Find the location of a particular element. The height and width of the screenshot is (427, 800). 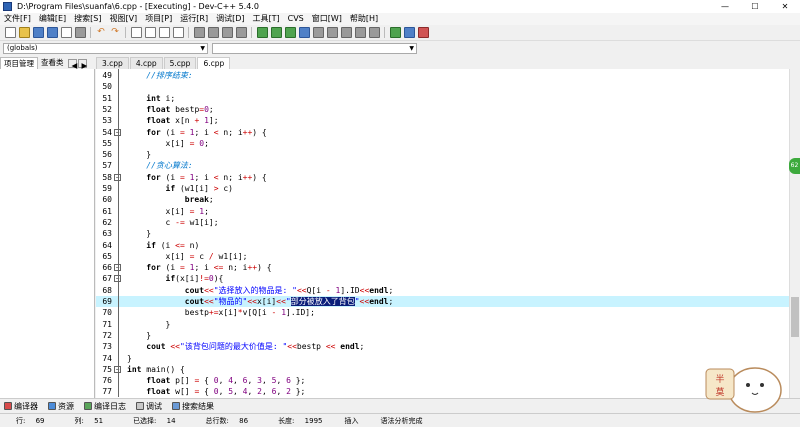

stop-icon is located at coordinates (423, 32).